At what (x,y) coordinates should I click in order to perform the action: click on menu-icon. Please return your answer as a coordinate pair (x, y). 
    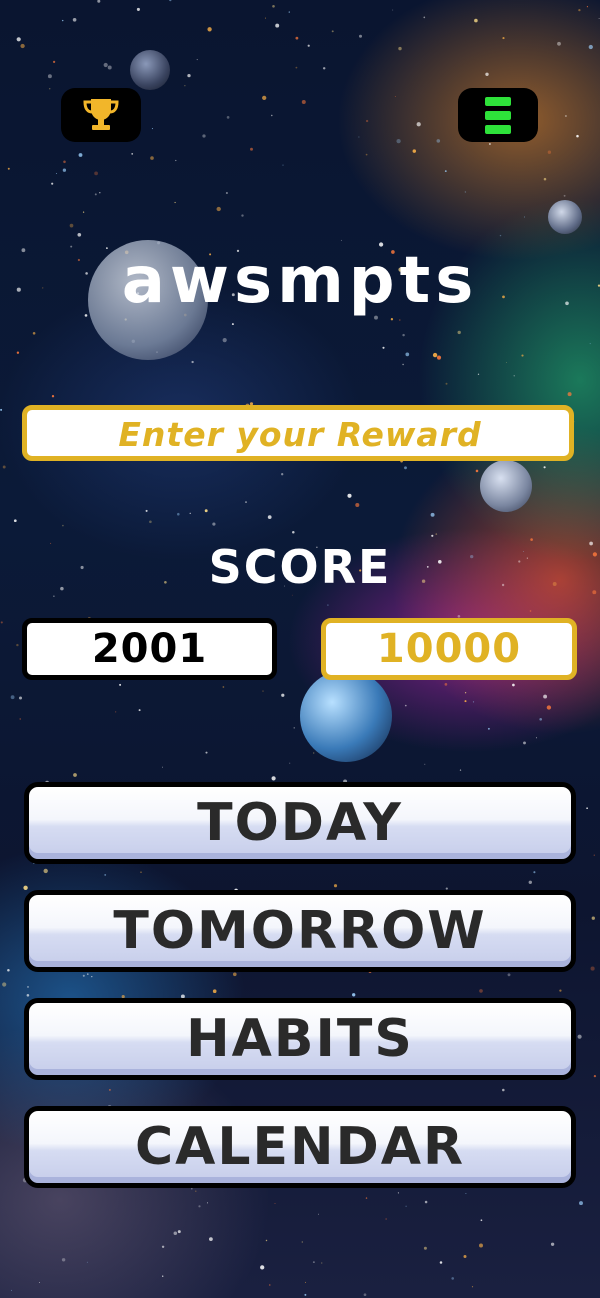
    Looking at the image, I should click on (498, 115).